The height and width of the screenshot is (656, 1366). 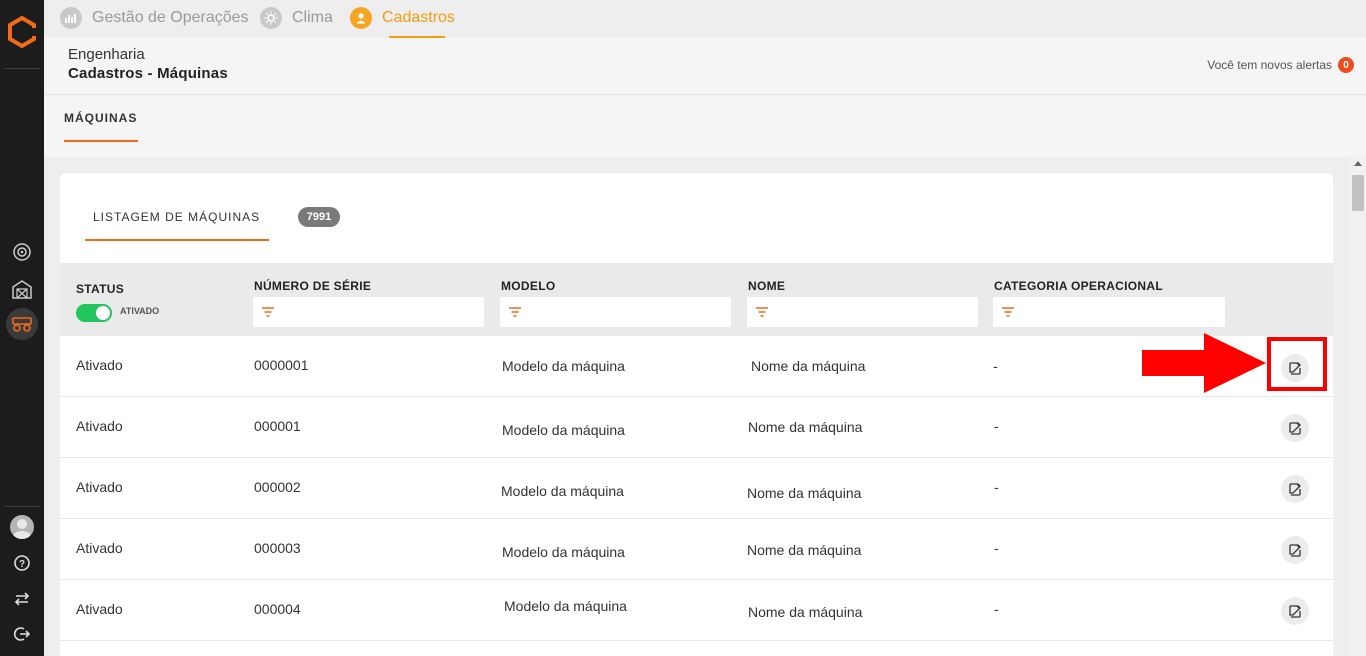 I want to click on machine-icon, so click(x=22, y=324).